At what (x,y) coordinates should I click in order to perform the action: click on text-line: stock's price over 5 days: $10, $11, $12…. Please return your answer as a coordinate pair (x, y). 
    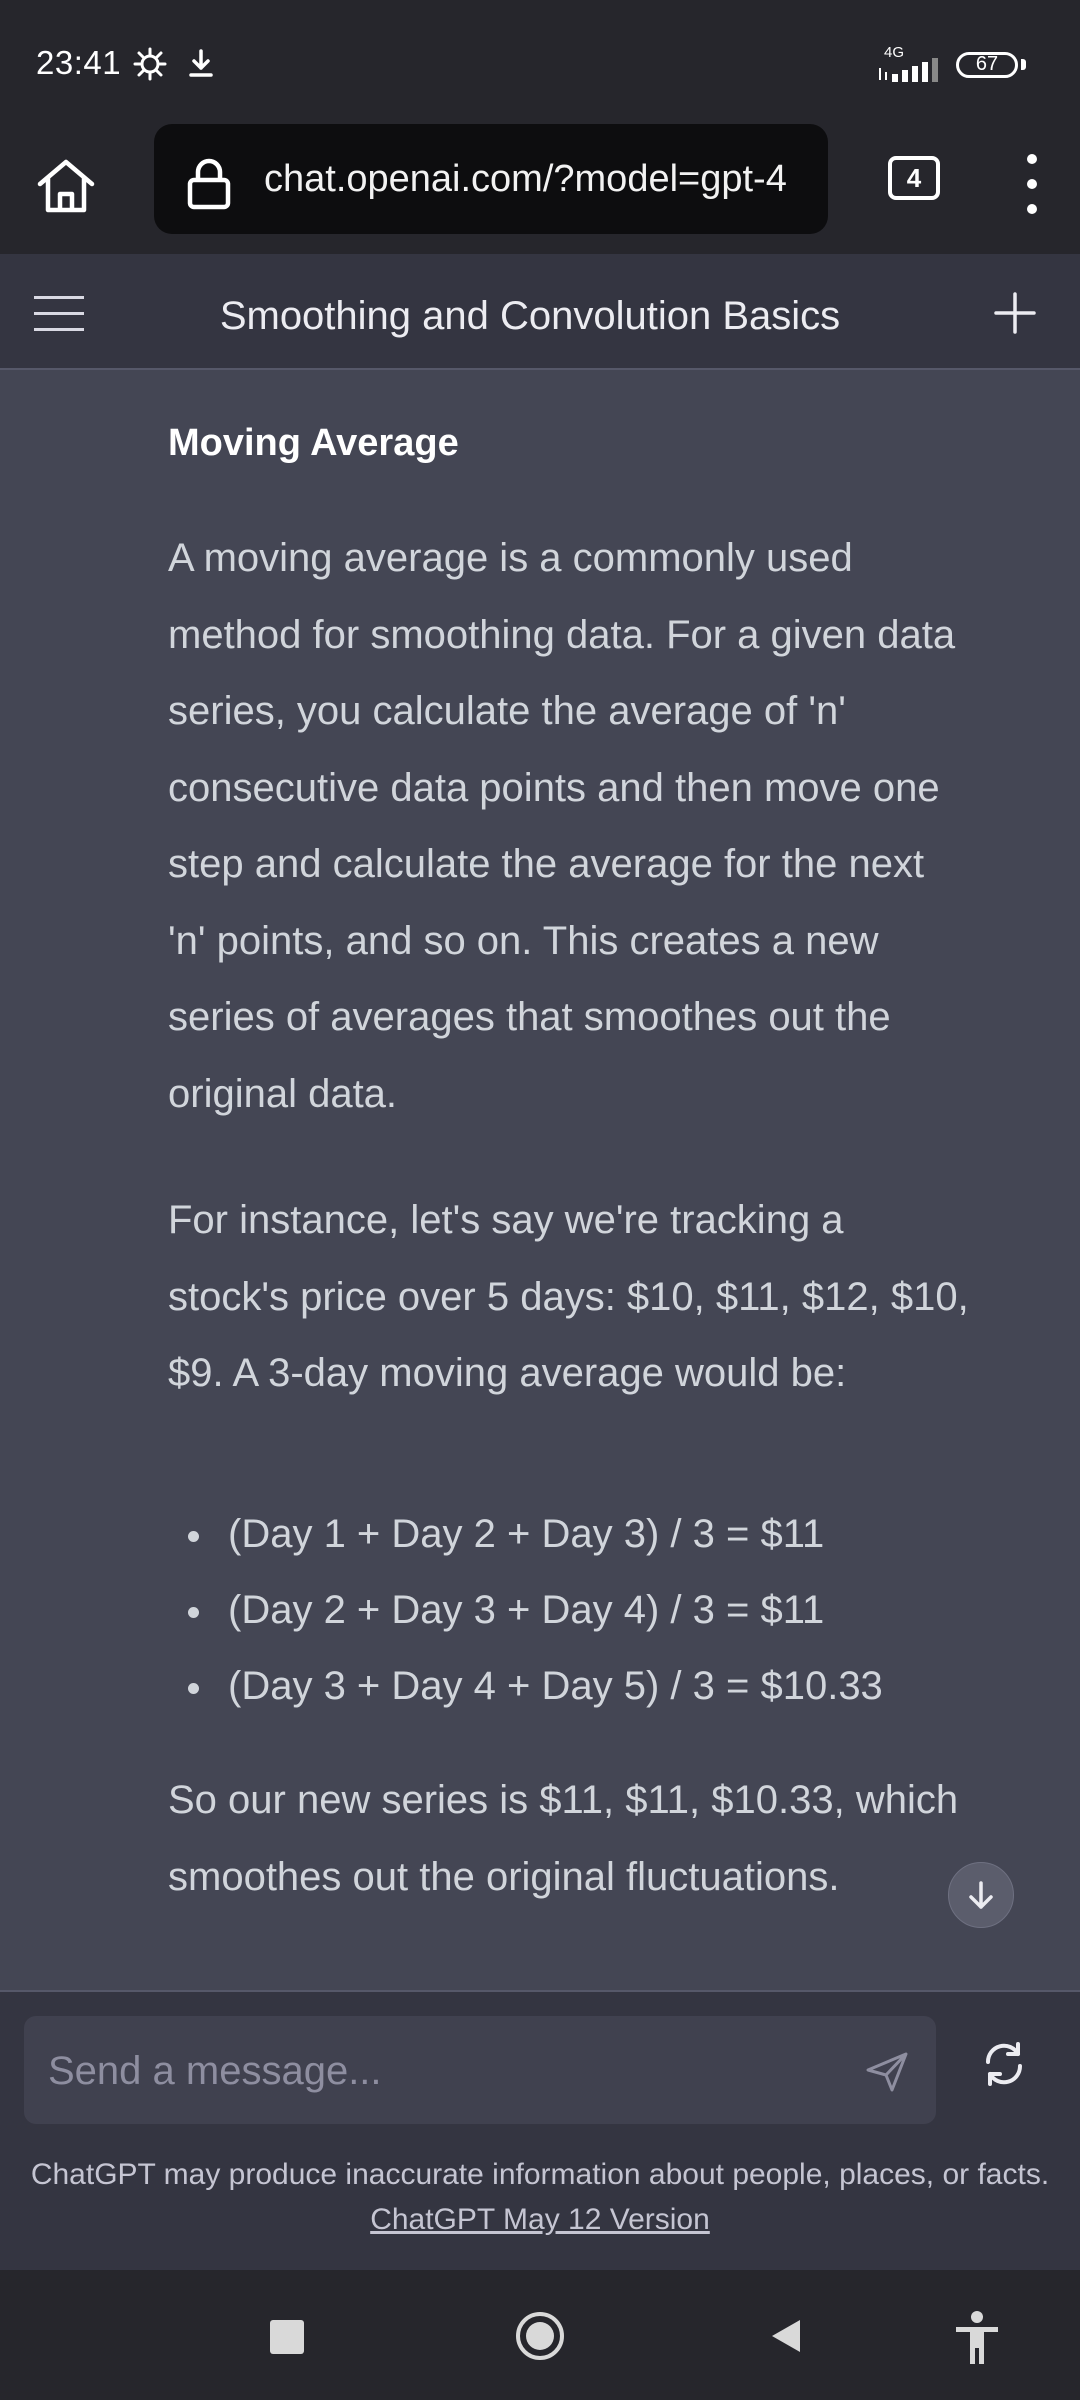
    Looking at the image, I should click on (568, 1296).